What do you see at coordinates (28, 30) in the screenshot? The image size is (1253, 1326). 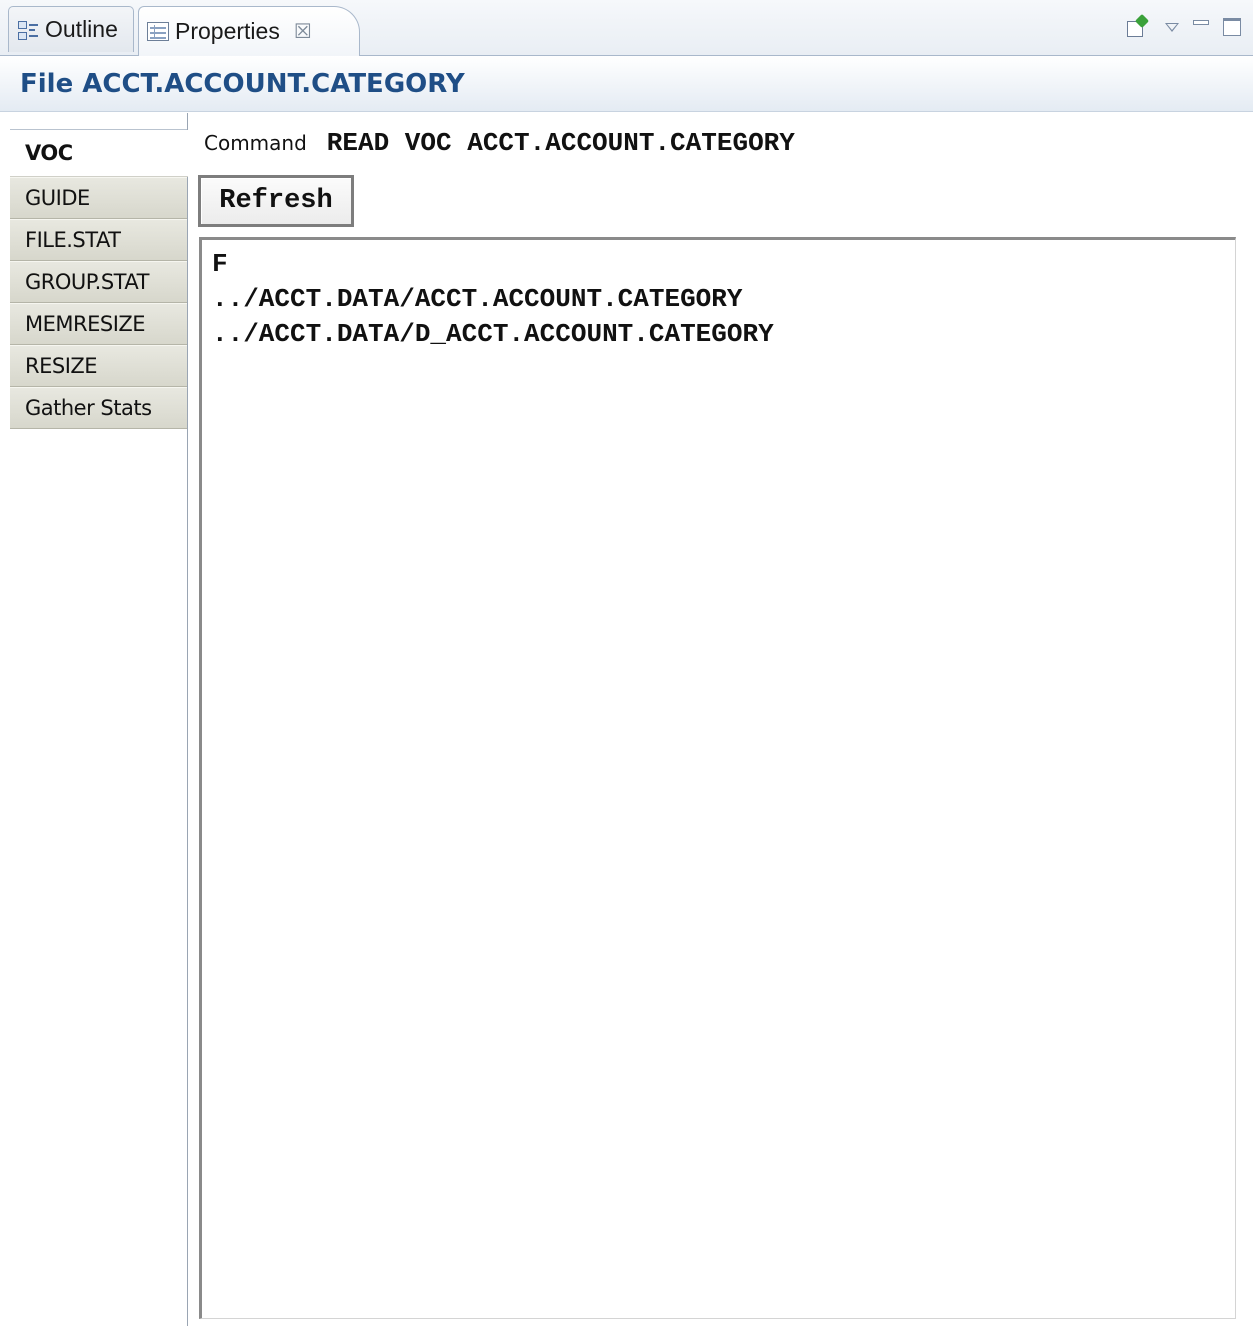 I see `outline-icon` at bounding box center [28, 30].